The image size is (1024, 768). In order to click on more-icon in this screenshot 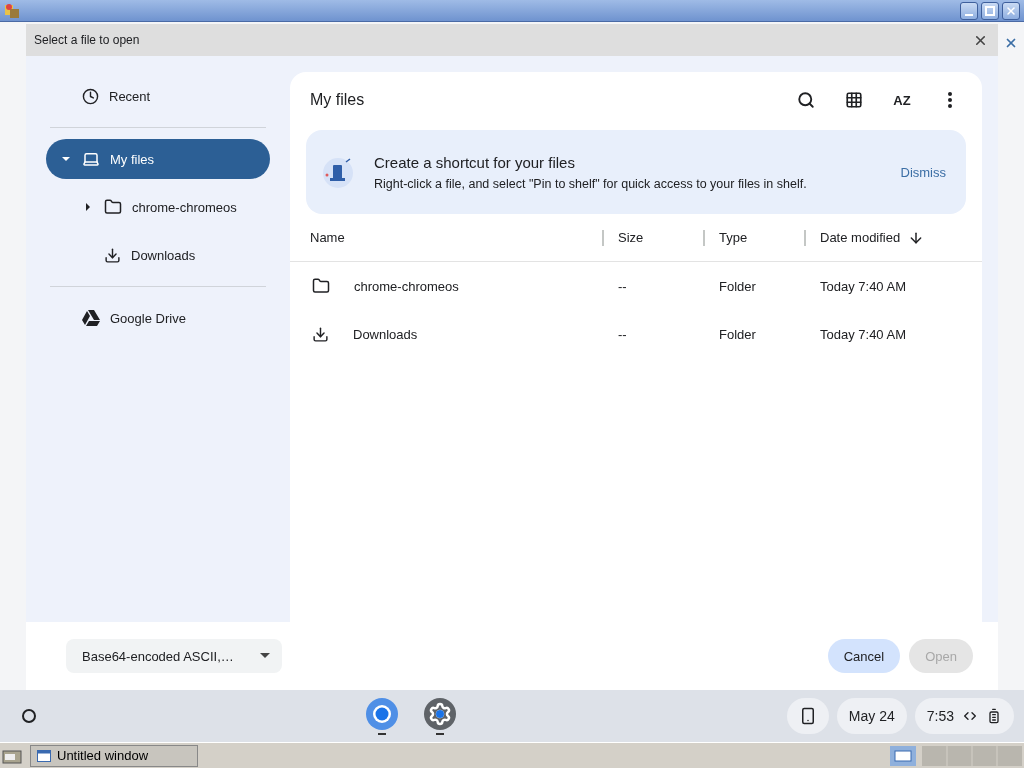, I will do `click(950, 100)`.